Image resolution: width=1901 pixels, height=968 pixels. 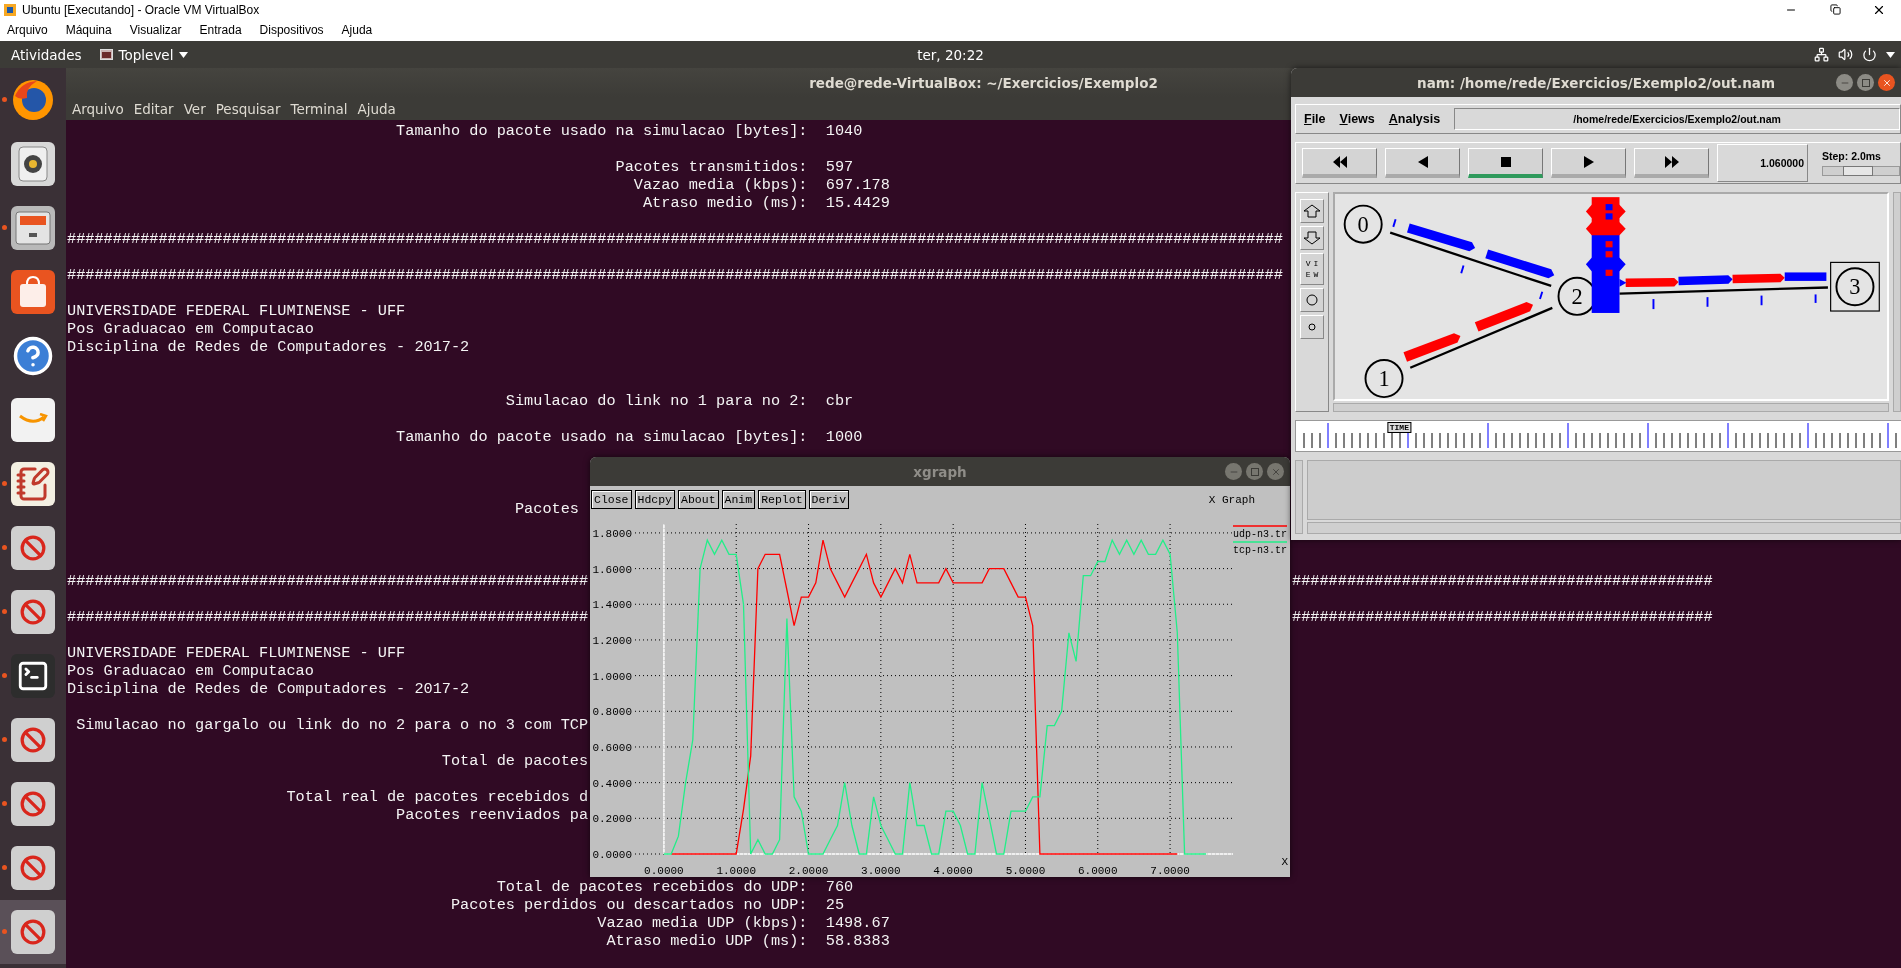 I want to click on menu-item: Pesquisar, so click(x=248, y=108).